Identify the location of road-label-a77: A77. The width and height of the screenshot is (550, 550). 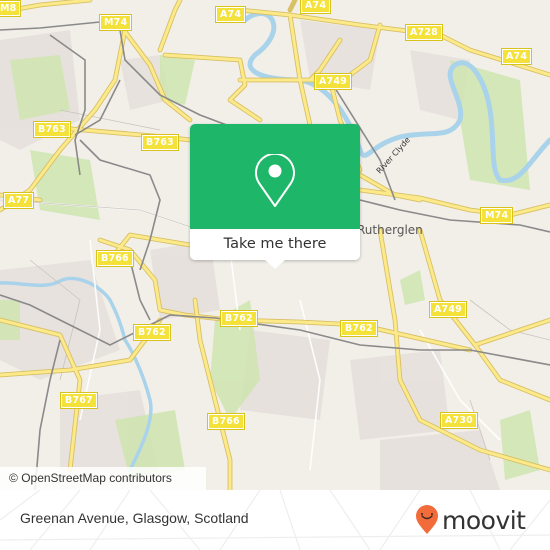
(18, 200).